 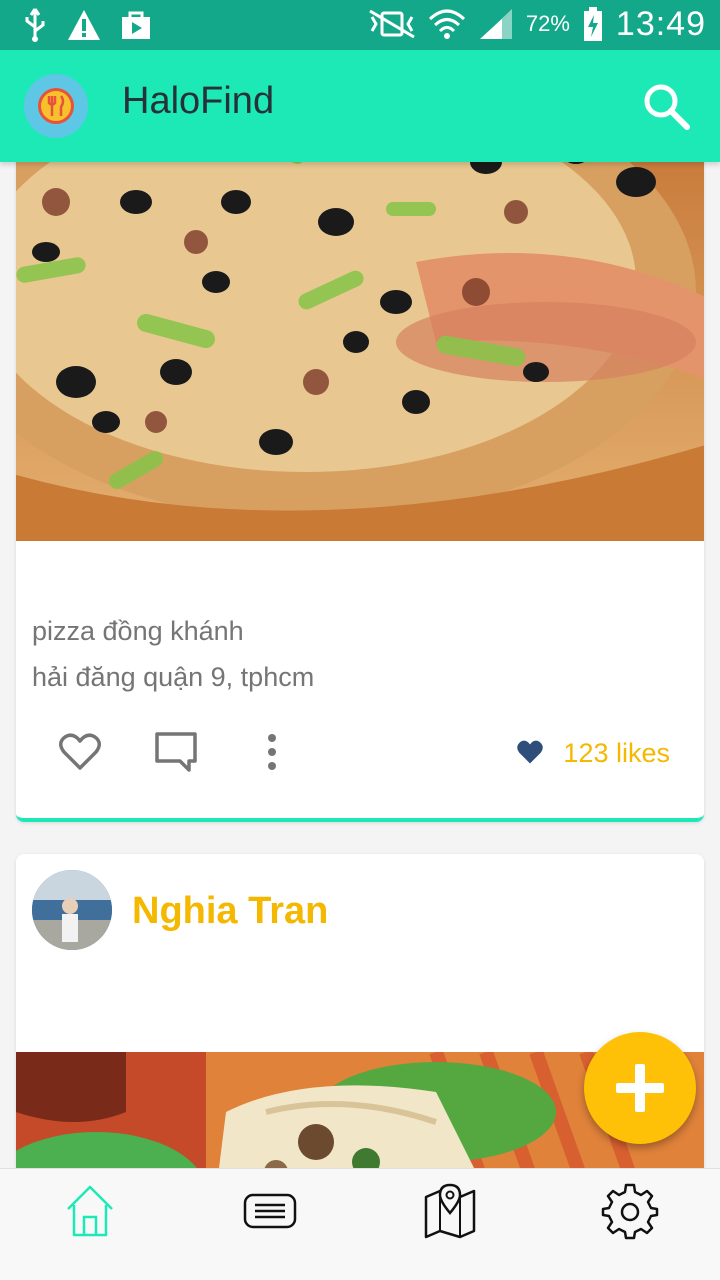 I want to click on status-notifications, so click(x=87, y=25).